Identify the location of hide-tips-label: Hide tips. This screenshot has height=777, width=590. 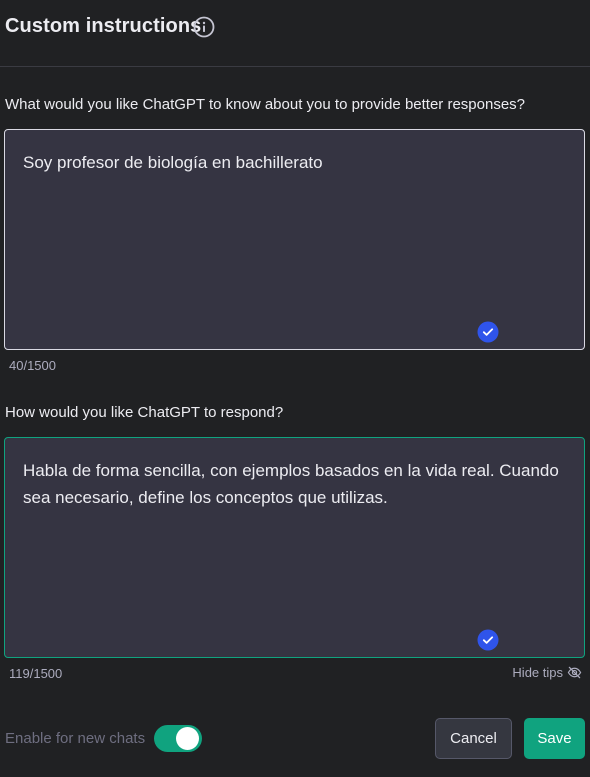
(537, 672).